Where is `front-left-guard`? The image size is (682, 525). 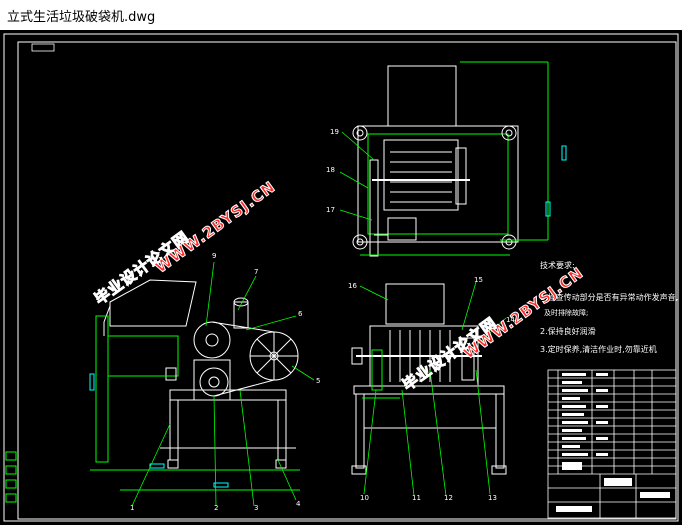 front-left-guard is located at coordinates (102, 389).